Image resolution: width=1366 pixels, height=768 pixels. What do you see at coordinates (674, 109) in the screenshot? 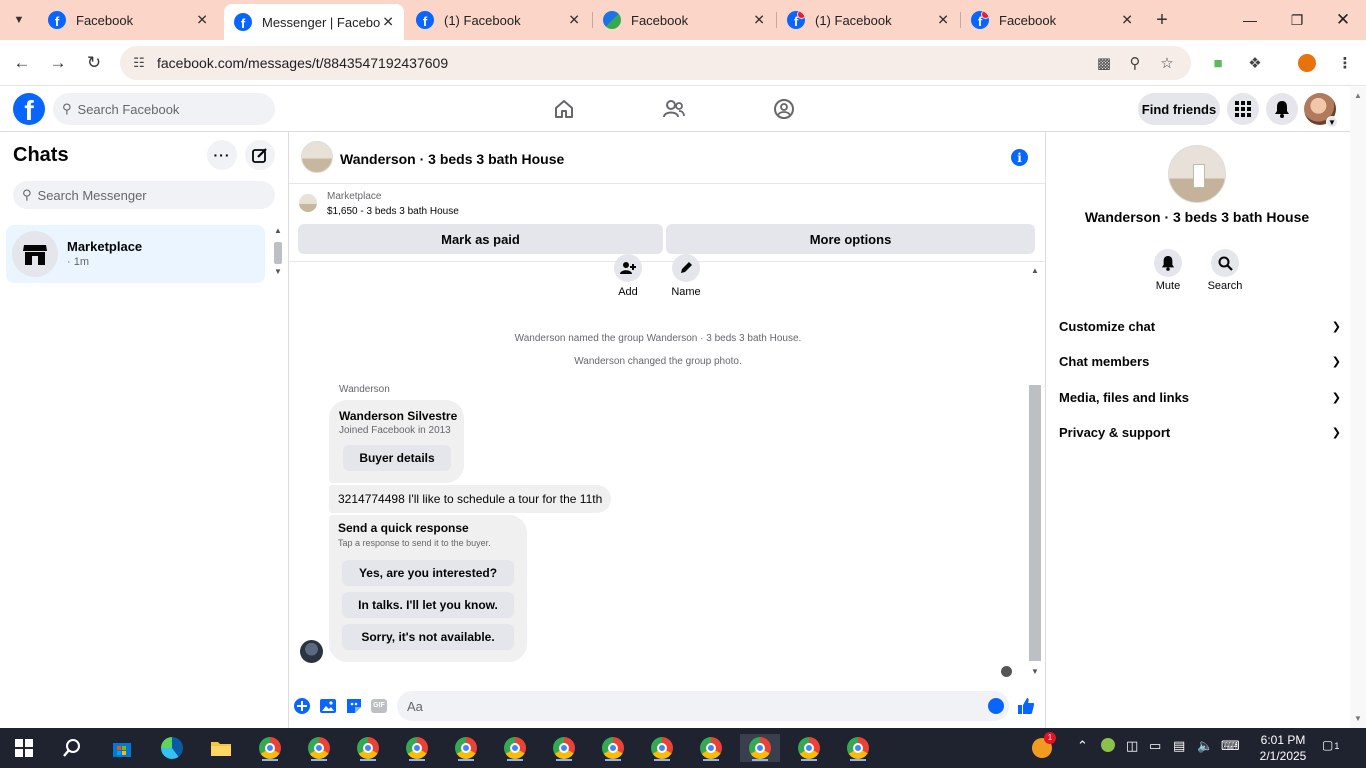
I see `friends-icon` at bounding box center [674, 109].